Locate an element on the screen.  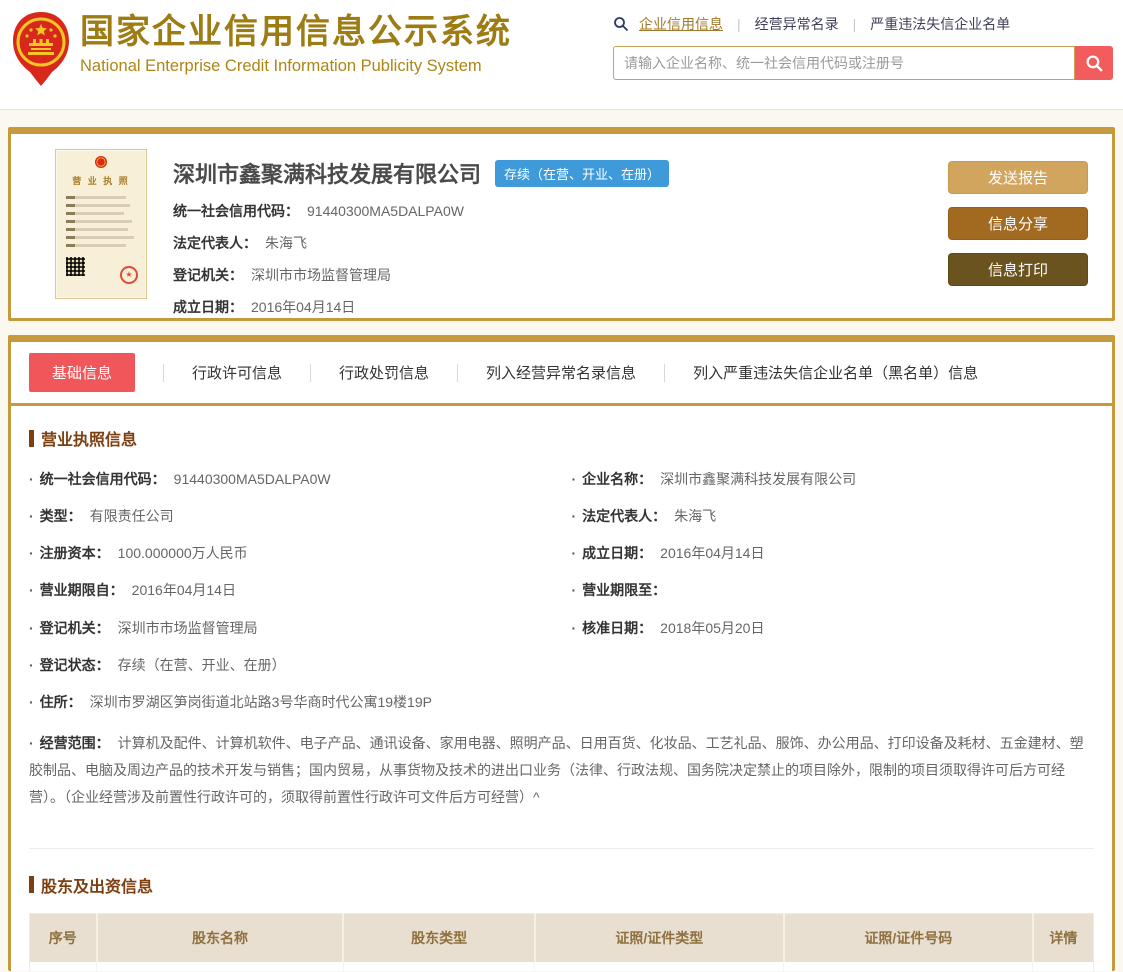
nav-link-serious-violations: 严重违法失信企业名单 is located at coordinates (940, 24).